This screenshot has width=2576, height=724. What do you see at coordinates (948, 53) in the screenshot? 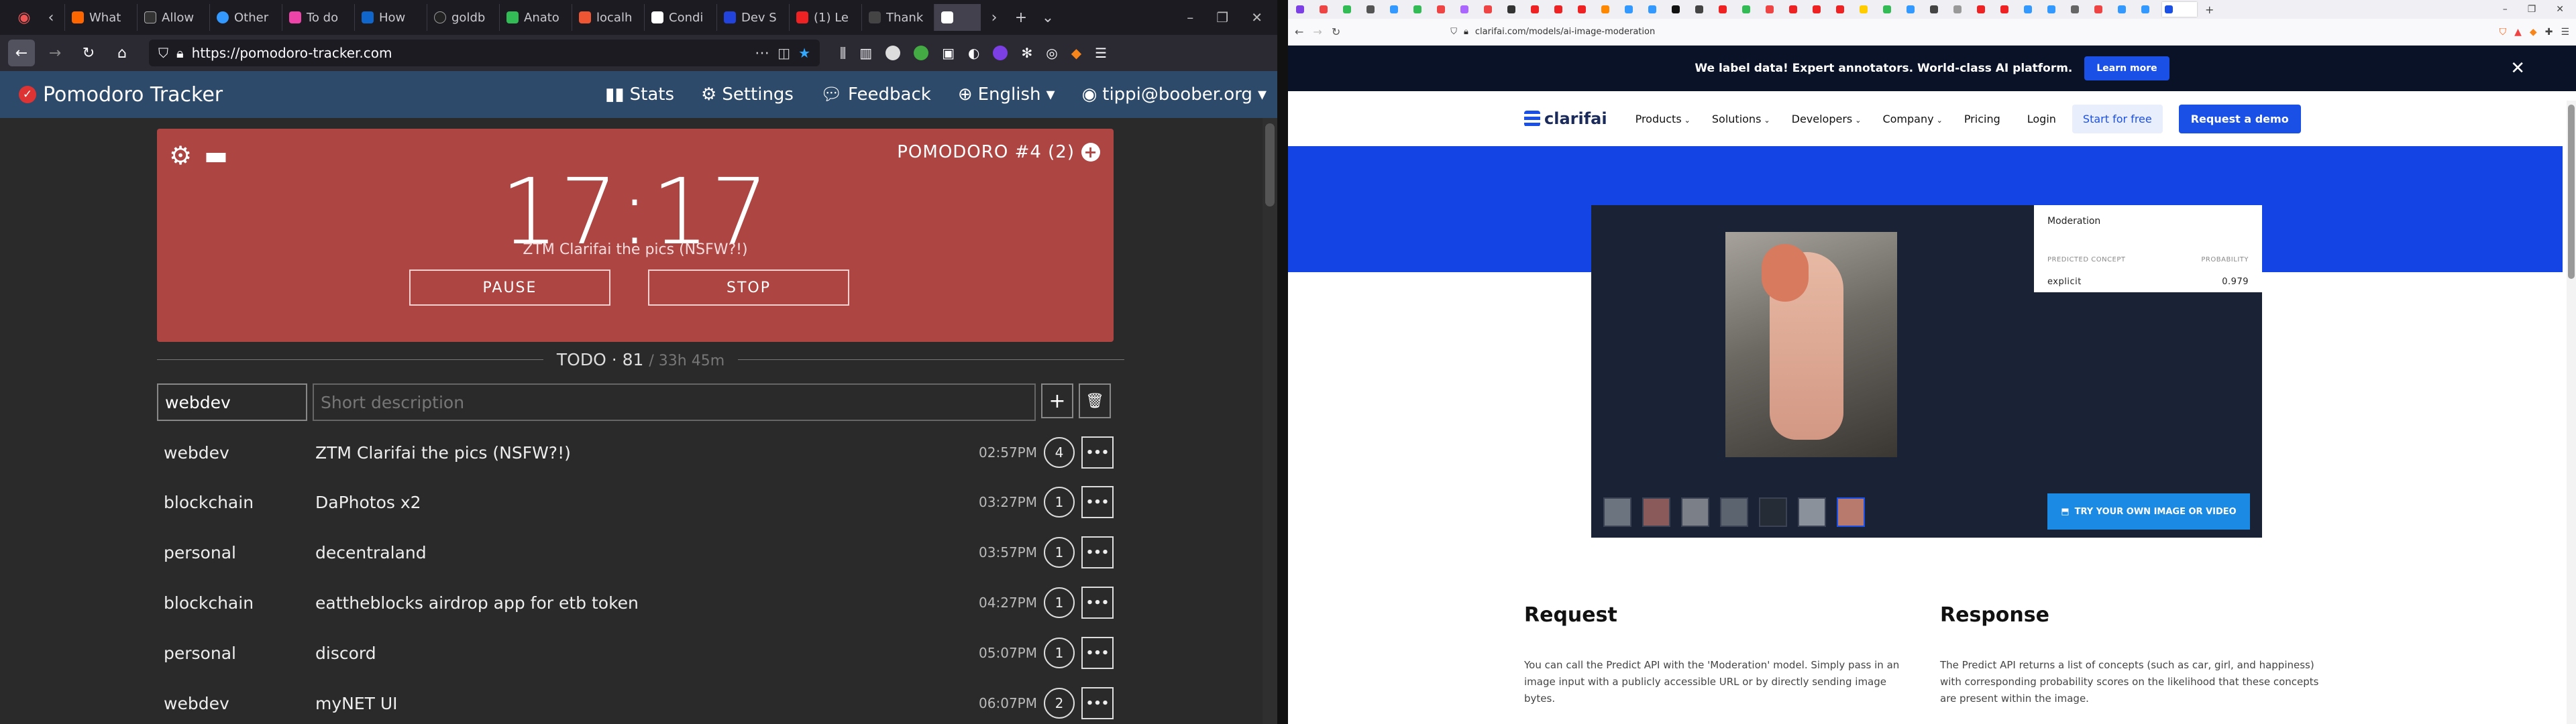
I see `extension-icon: ▣` at bounding box center [948, 53].